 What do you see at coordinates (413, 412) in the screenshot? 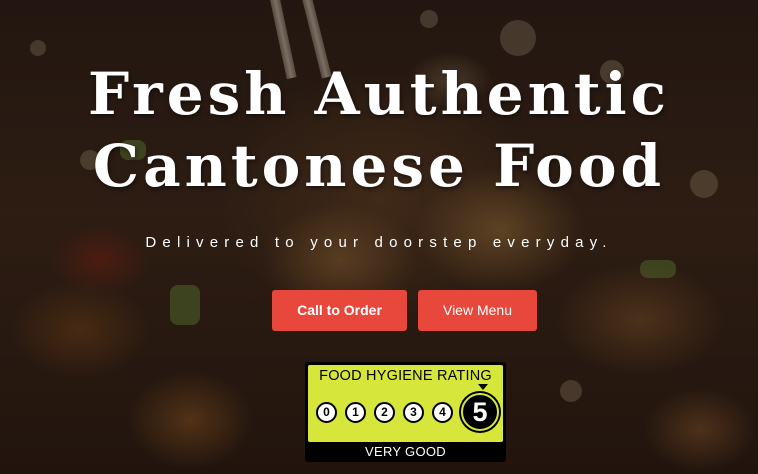
I see `rating-scale-3: 3` at bounding box center [413, 412].